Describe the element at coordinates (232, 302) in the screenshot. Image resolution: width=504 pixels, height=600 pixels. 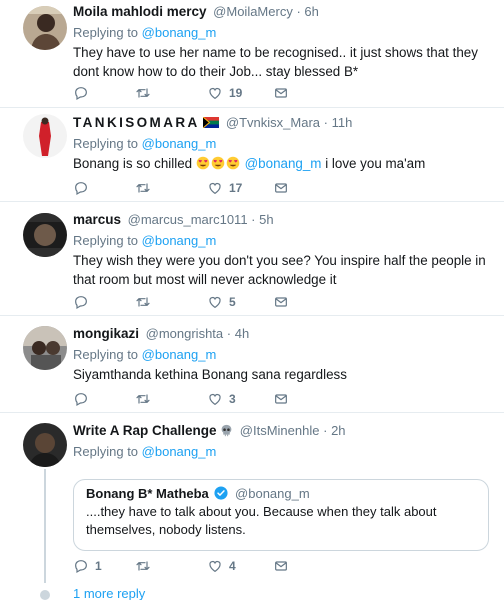
I see `like-count: 5` at that location.